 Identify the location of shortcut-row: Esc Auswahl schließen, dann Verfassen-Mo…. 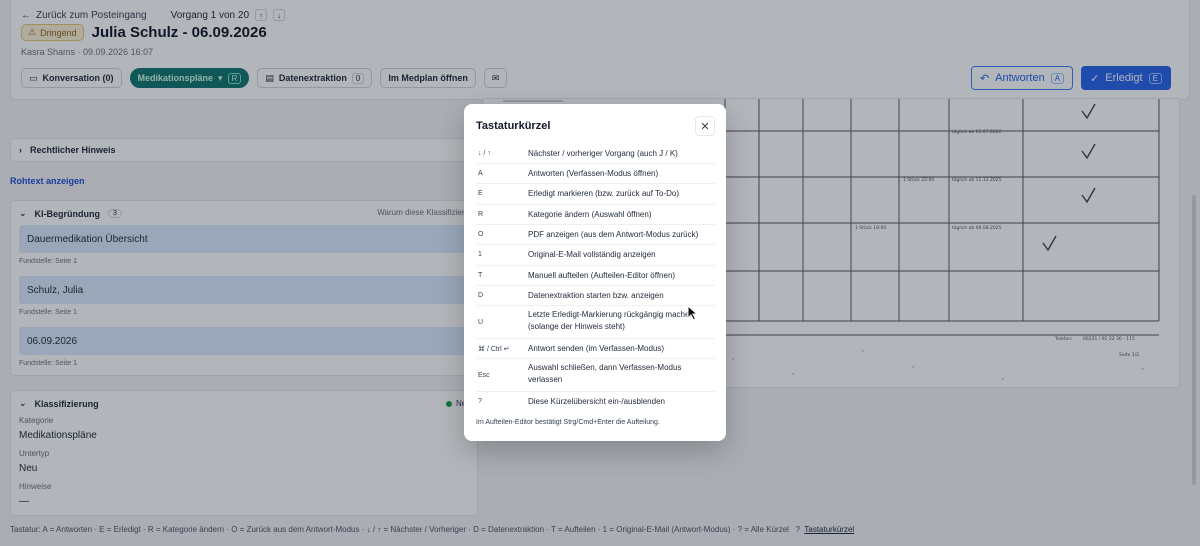
(595, 375).